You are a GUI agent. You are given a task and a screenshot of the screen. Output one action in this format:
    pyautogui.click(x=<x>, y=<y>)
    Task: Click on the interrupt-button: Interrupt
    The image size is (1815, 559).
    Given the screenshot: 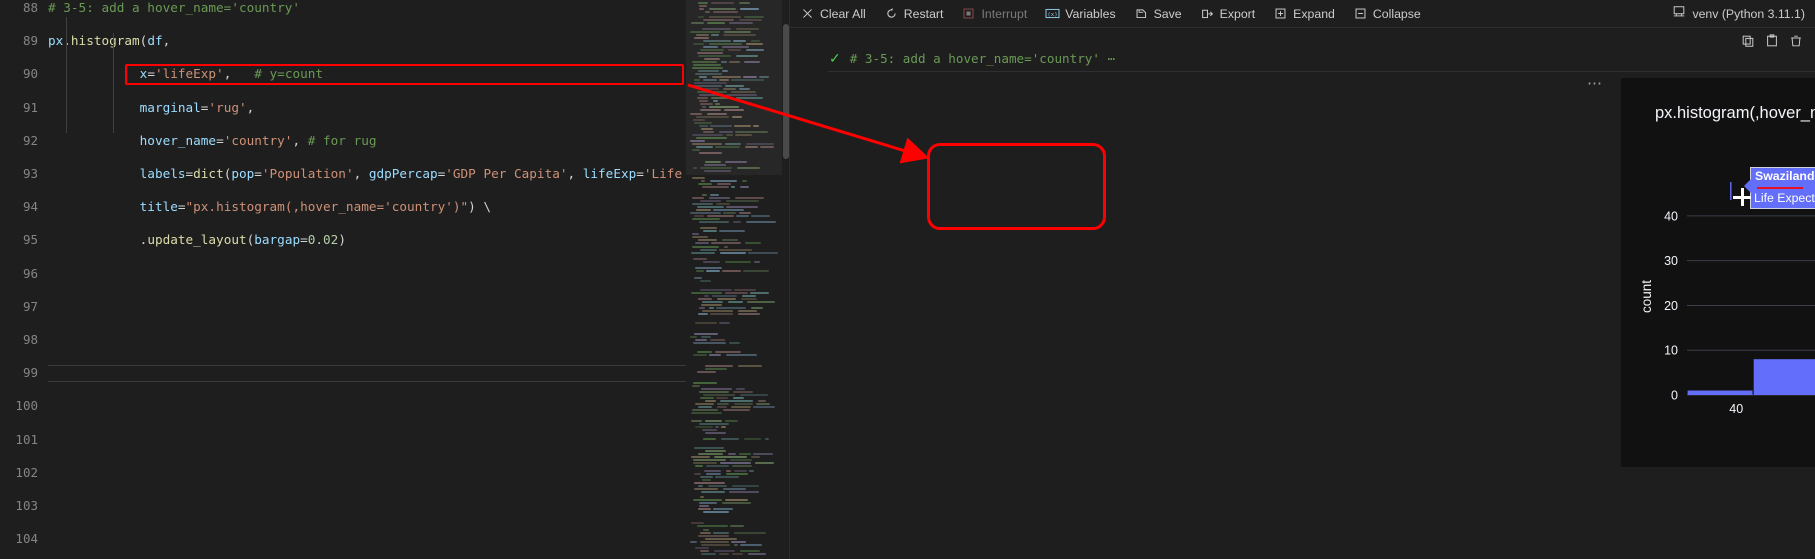 What is the action you would take?
    pyautogui.click(x=994, y=14)
    